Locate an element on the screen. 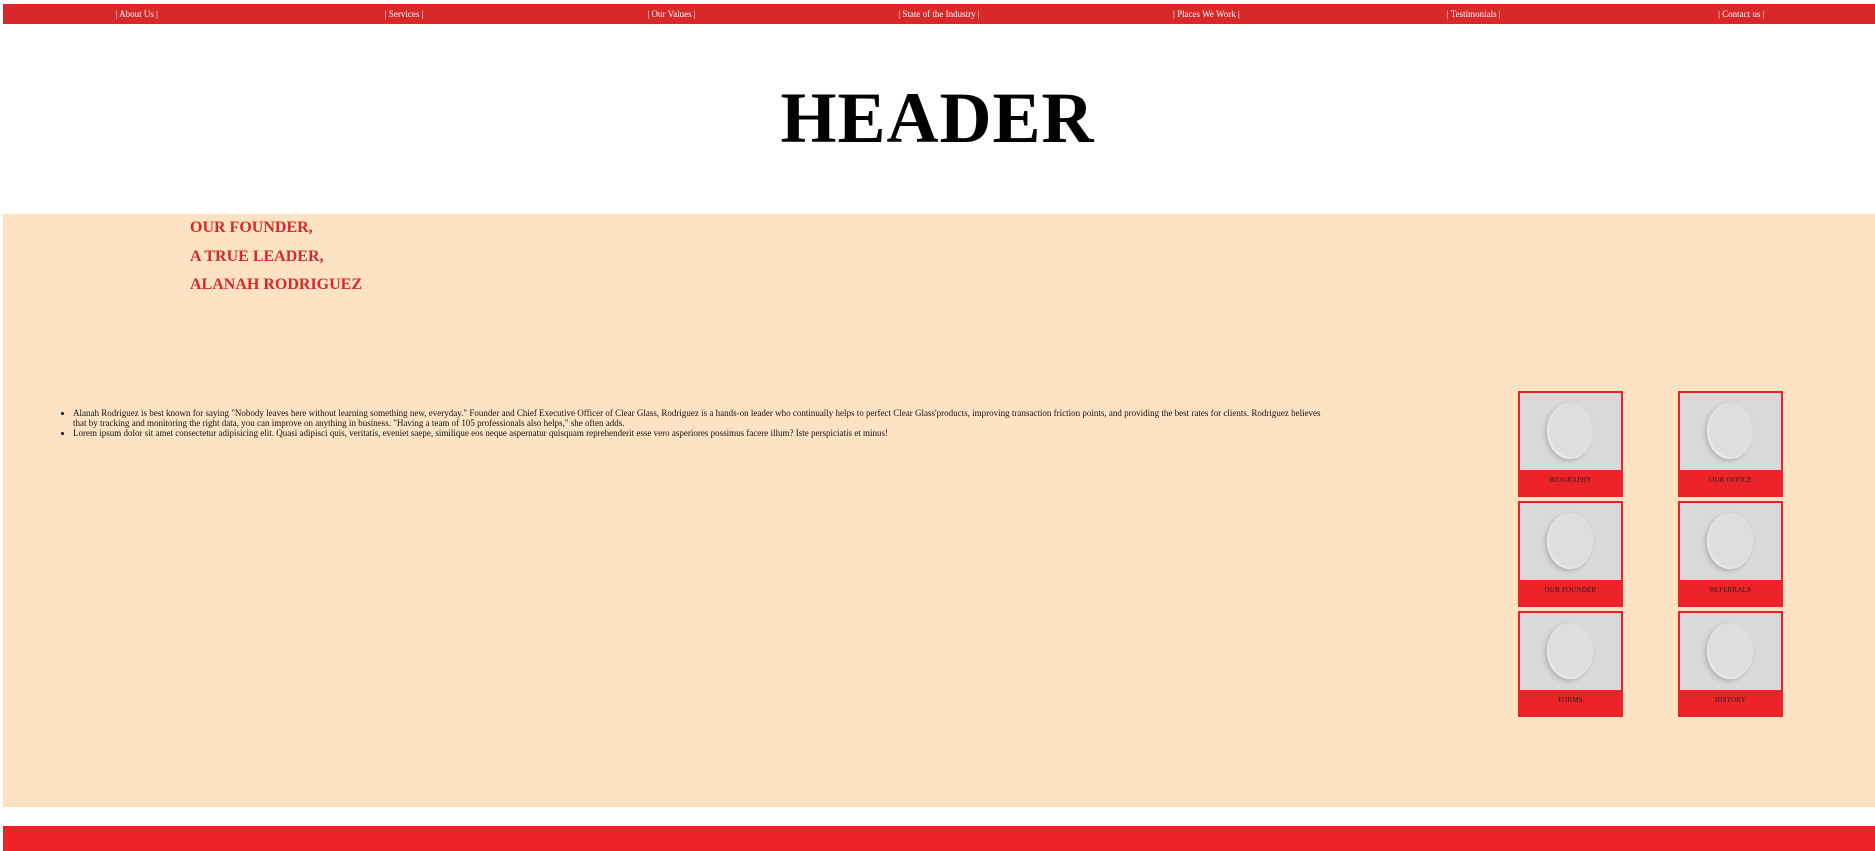 This screenshot has height=851, width=1875. nav-places-we-work: | Places We Work | is located at coordinates (1206, 14).